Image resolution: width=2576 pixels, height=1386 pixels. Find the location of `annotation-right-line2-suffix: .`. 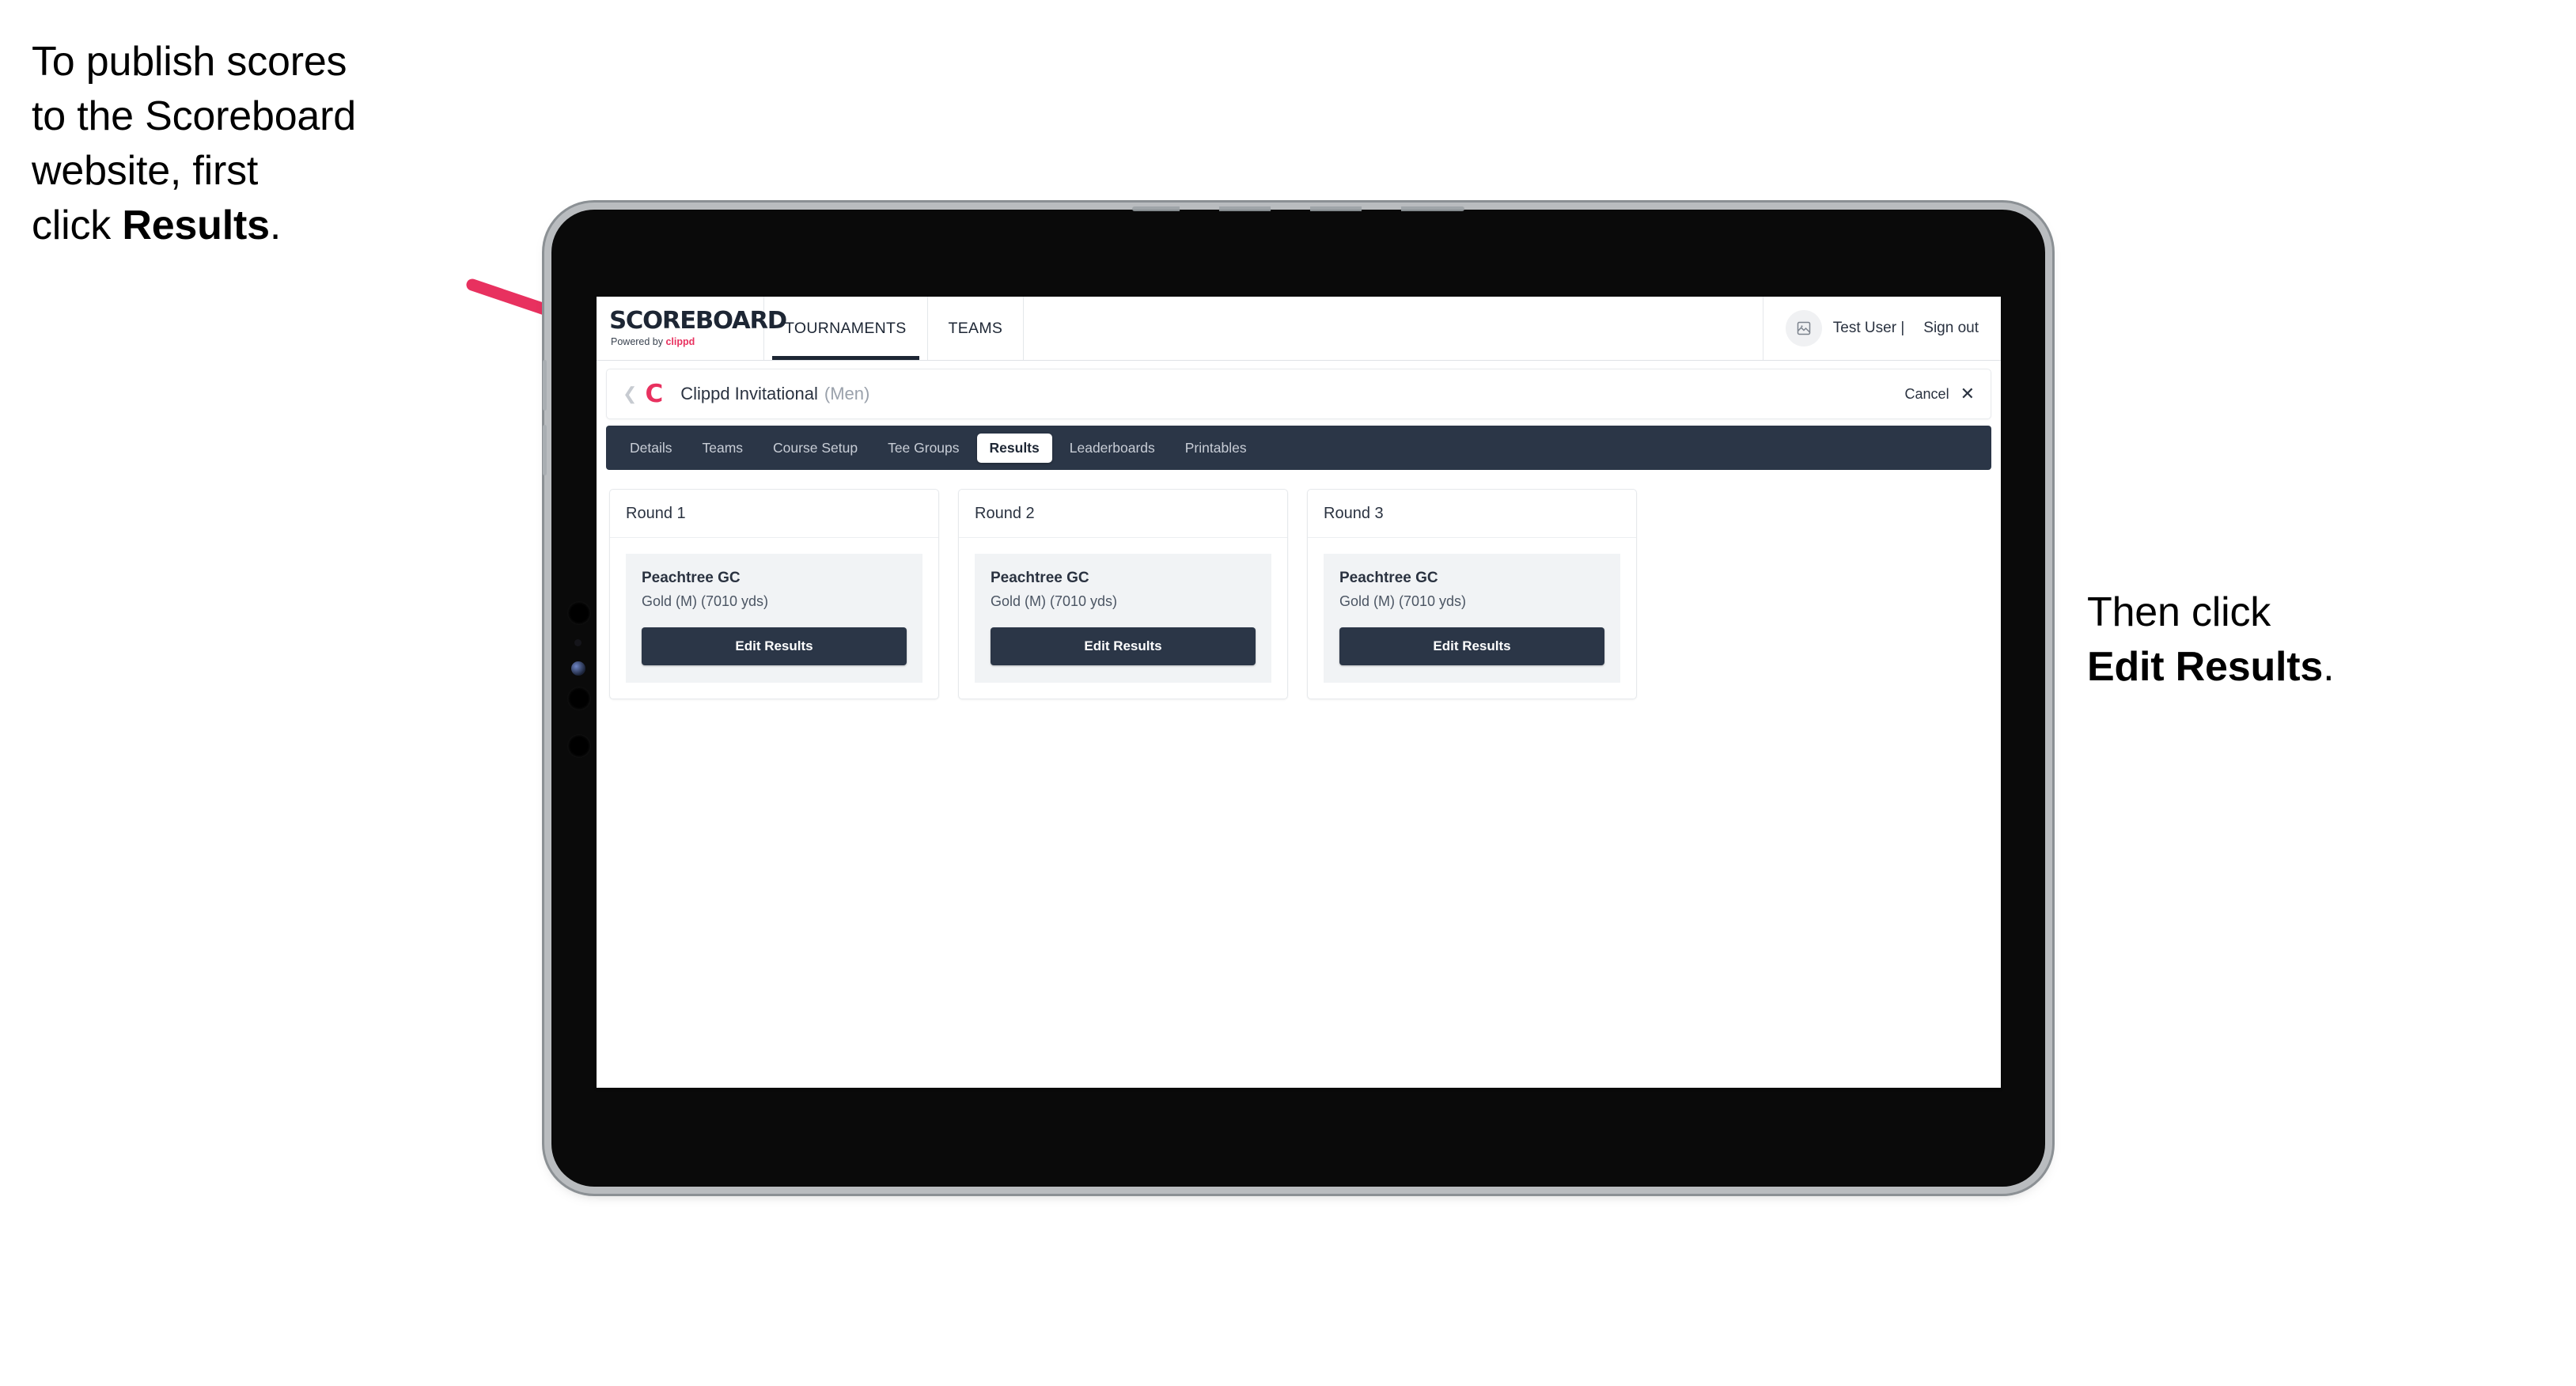

annotation-right-line2-suffix: . is located at coordinates (2329, 667).